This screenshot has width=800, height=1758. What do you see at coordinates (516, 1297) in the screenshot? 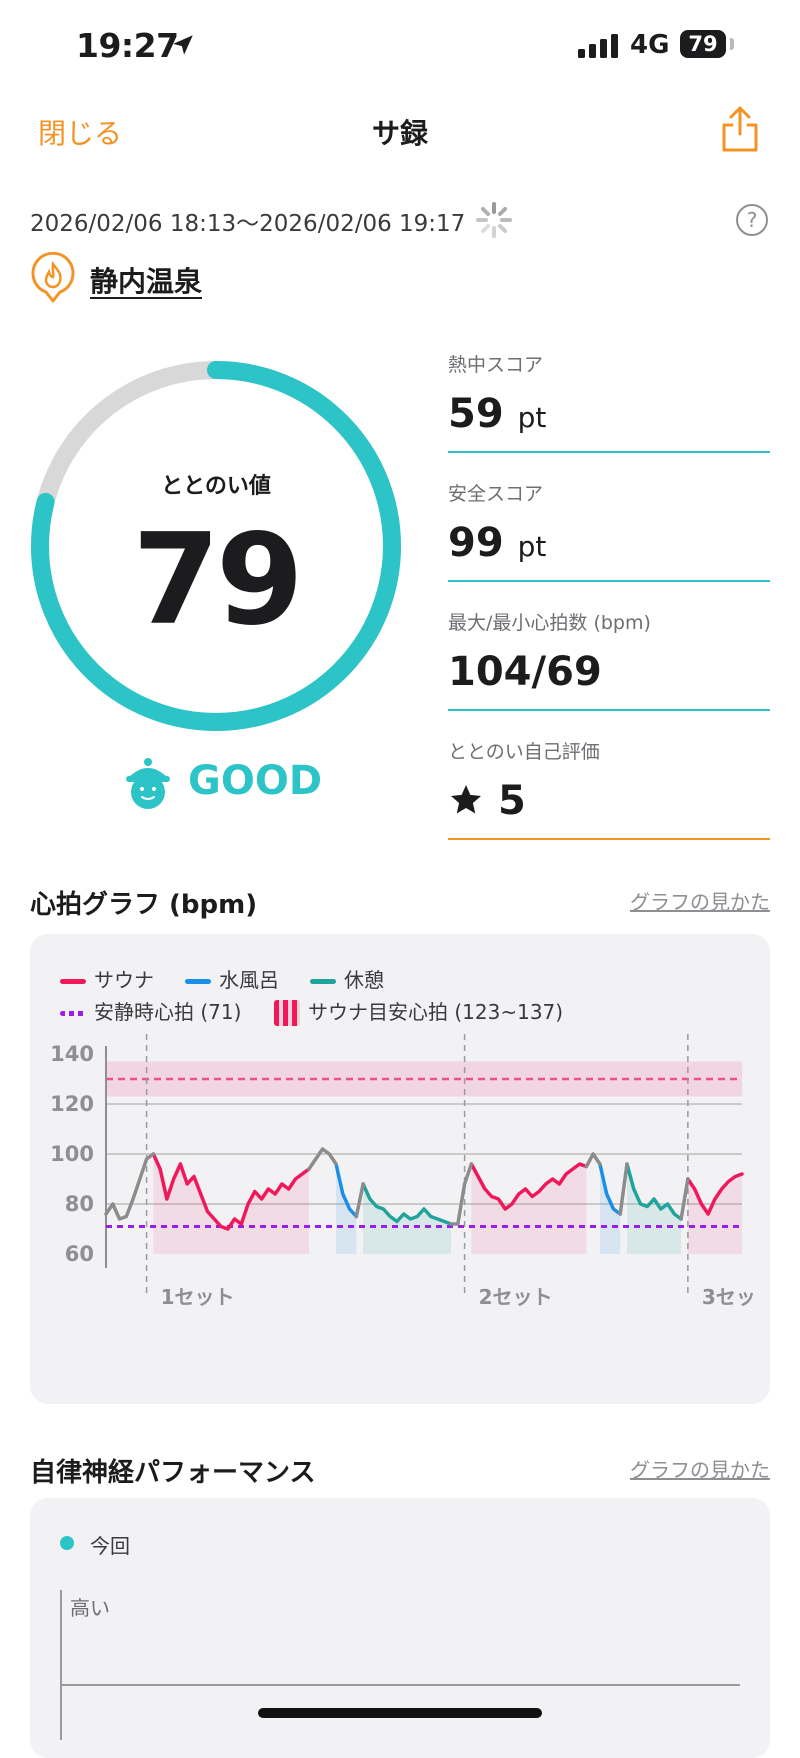
I see `set-label: 2セット` at bounding box center [516, 1297].